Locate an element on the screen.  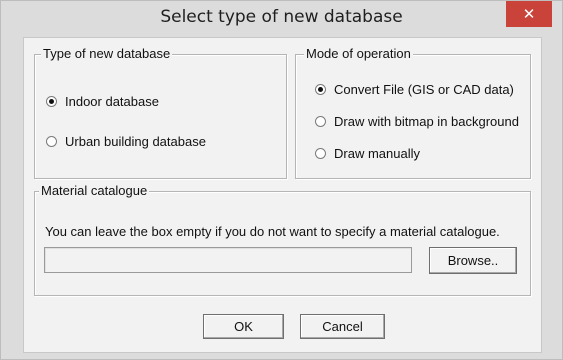
radio-label: Draw with bitmap in background is located at coordinates (426, 121).